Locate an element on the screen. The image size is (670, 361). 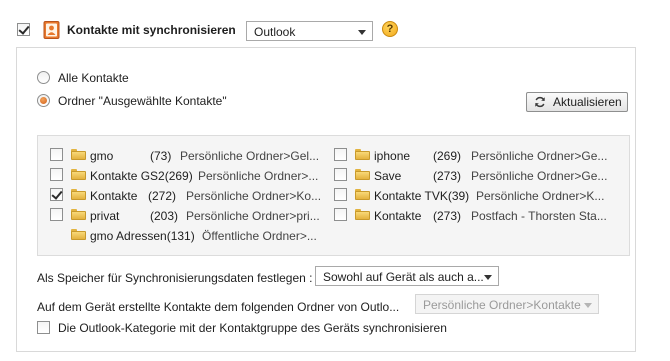
folder-count: (203) is located at coordinates (164, 216).